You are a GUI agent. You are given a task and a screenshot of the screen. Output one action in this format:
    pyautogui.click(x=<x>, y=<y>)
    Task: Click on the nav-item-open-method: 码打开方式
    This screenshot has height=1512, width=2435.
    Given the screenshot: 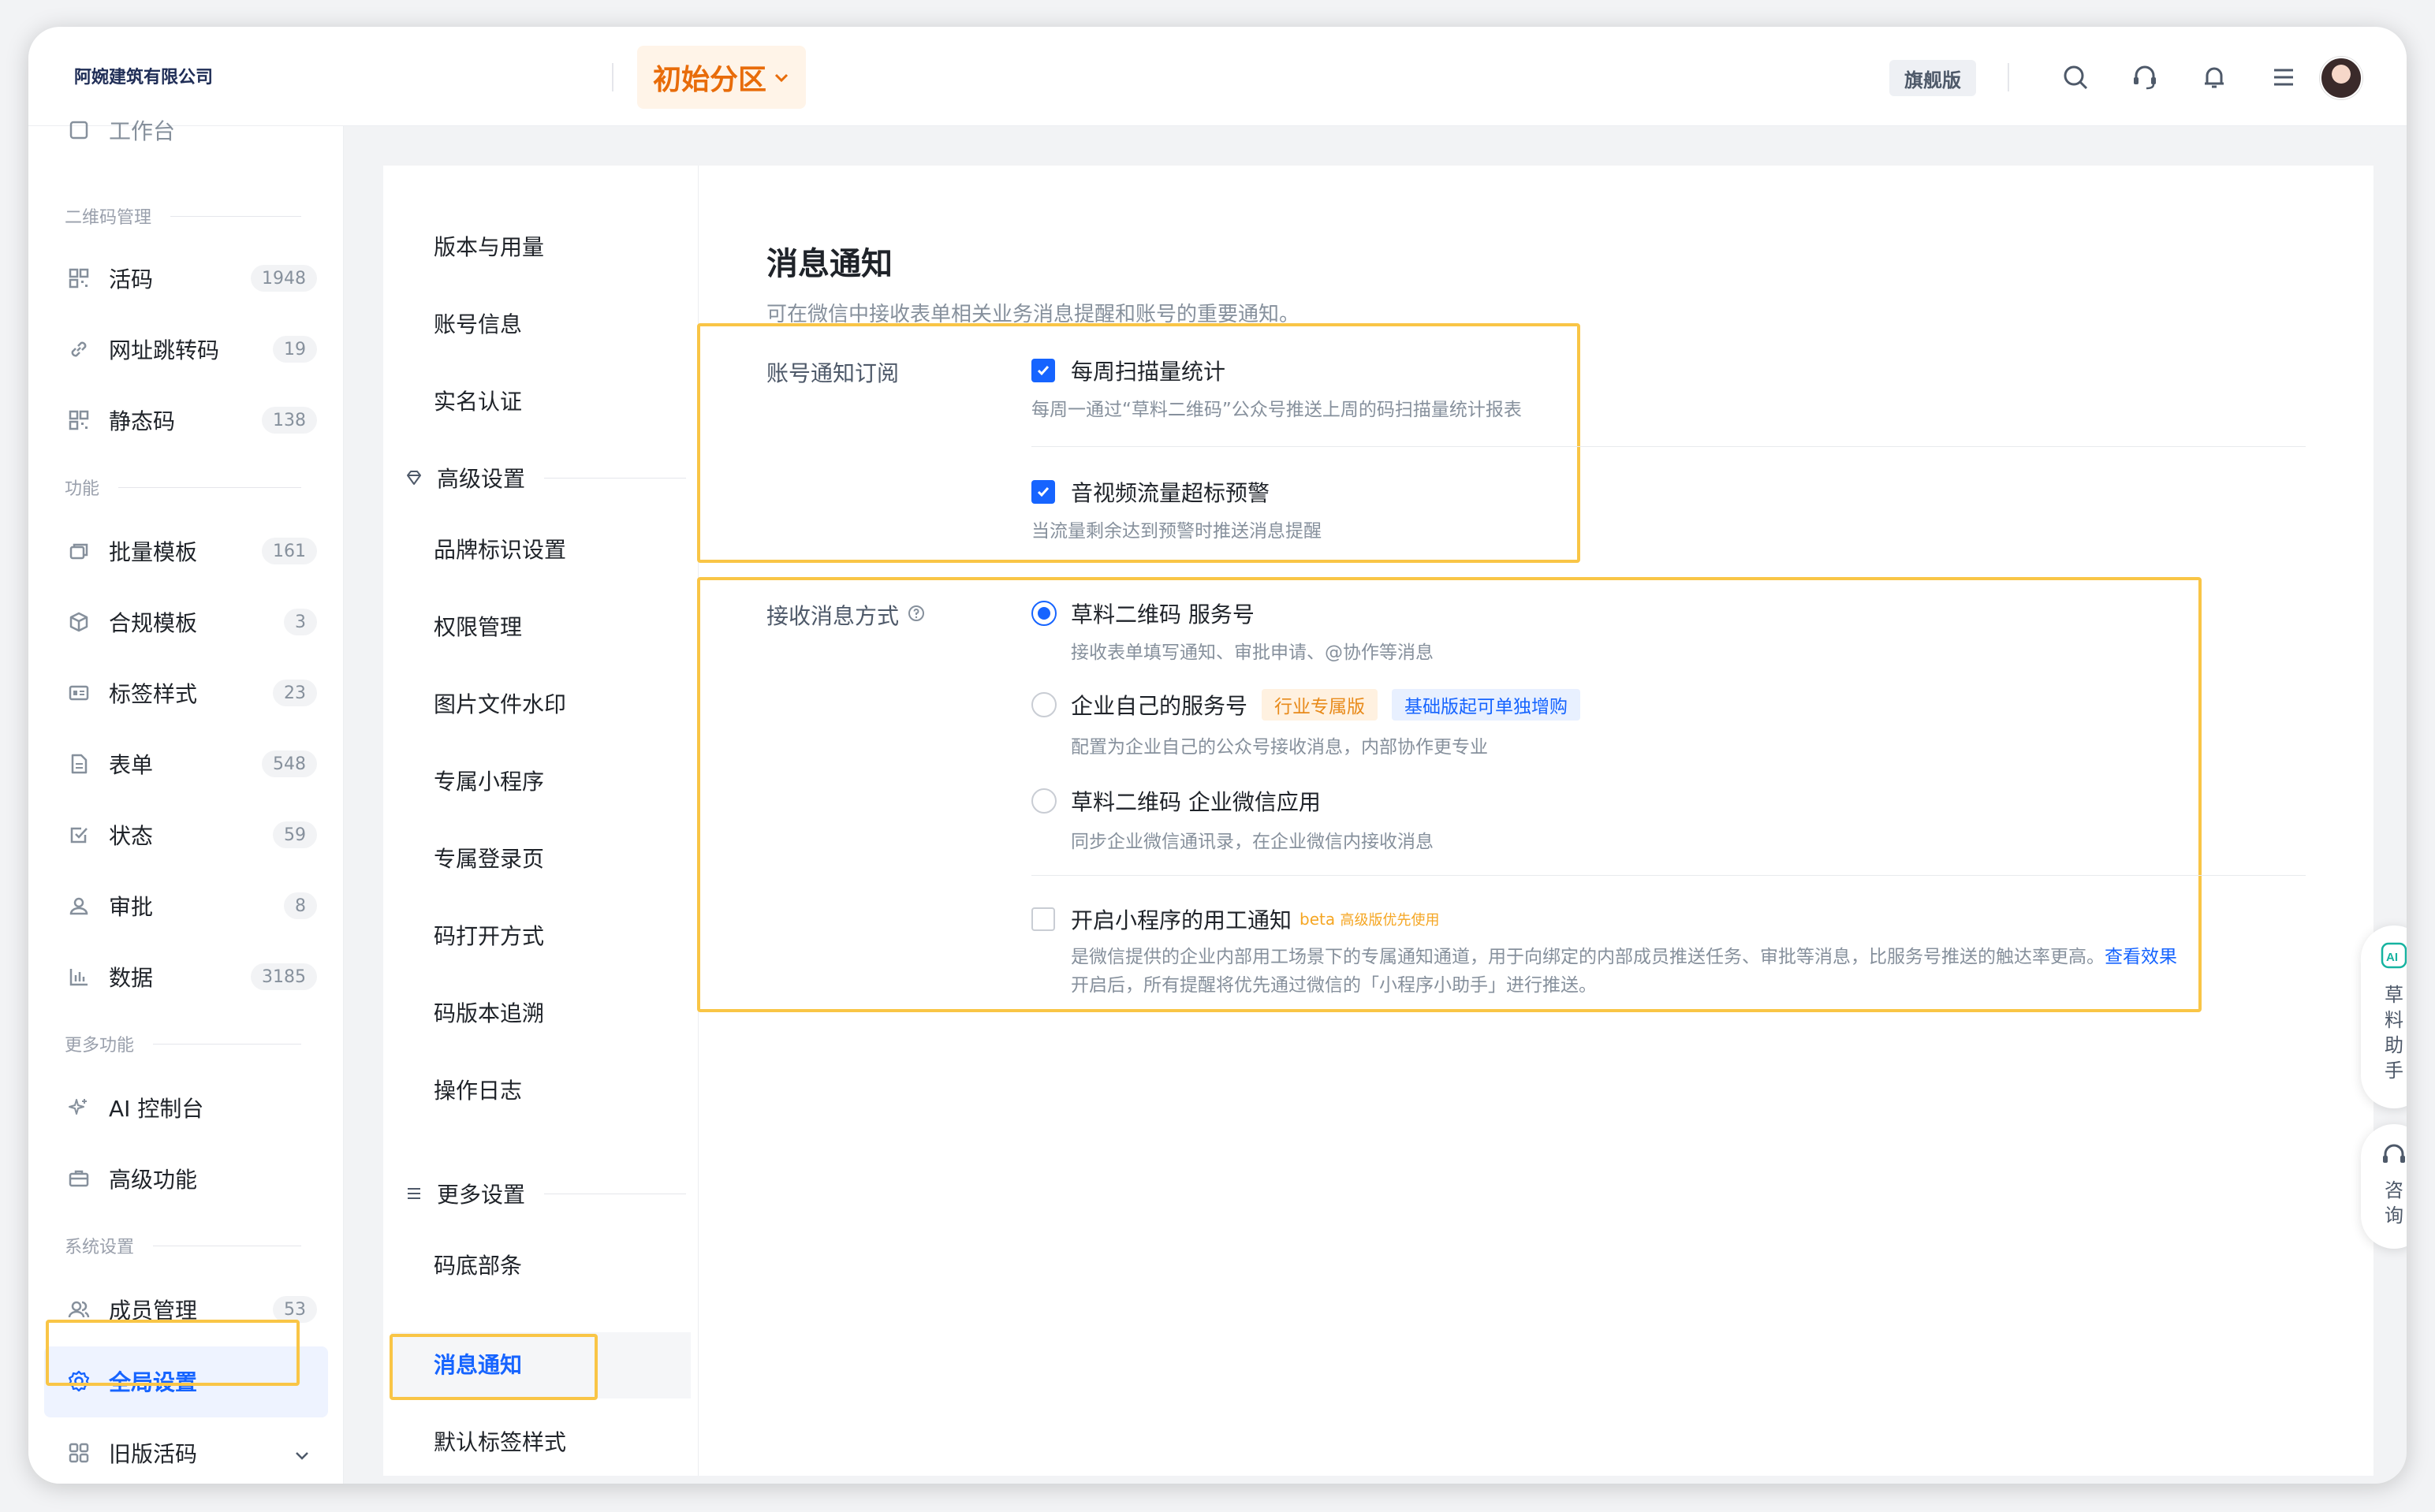 What is the action you would take?
    pyautogui.click(x=489, y=935)
    